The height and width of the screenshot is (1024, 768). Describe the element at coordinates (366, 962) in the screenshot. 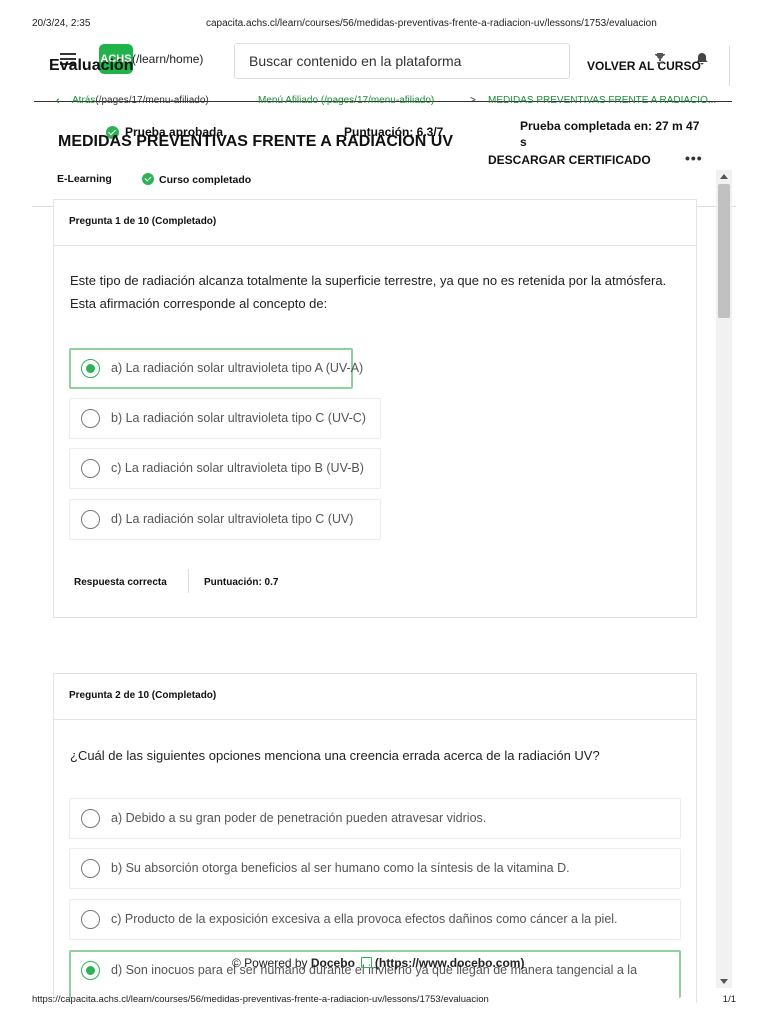

I see `external-link-icon` at that location.